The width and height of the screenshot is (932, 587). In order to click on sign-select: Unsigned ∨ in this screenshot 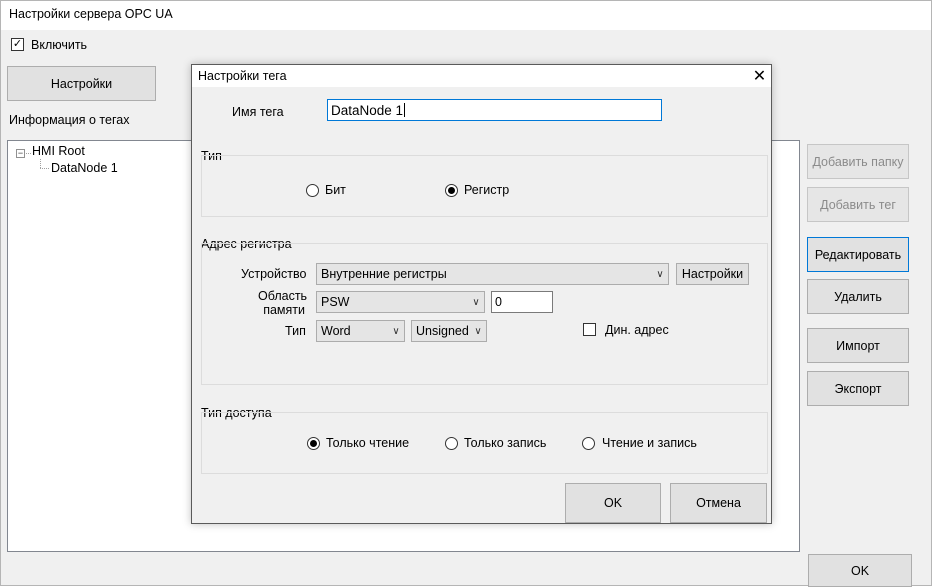, I will do `click(449, 331)`.